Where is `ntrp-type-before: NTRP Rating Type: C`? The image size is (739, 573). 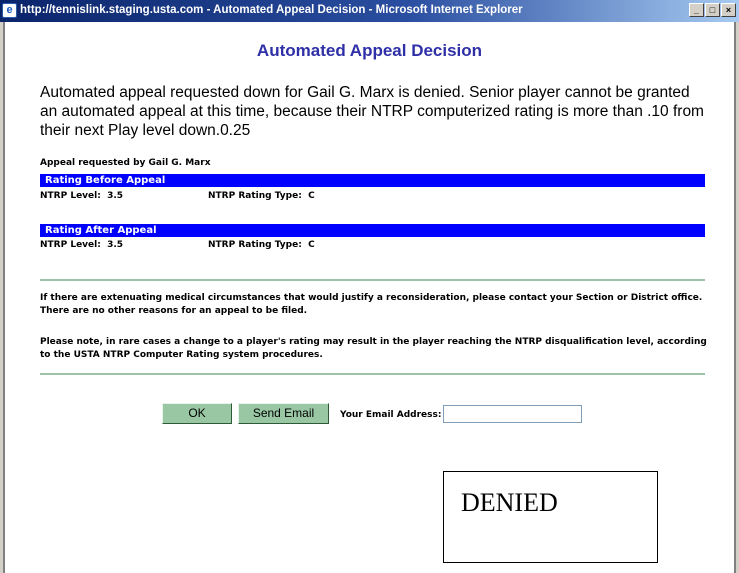
ntrp-type-before: NTRP Rating Type: C is located at coordinates (261, 196).